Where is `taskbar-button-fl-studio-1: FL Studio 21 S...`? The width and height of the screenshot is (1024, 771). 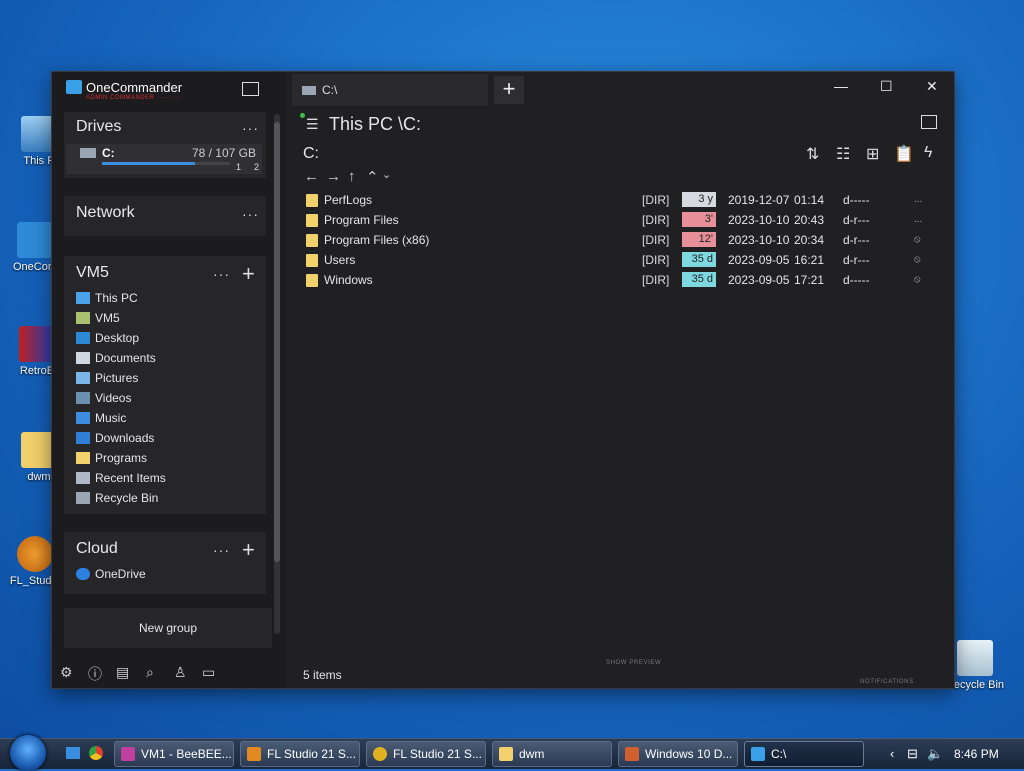
taskbar-button-fl-studio-1: FL Studio 21 S... is located at coordinates (300, 754).